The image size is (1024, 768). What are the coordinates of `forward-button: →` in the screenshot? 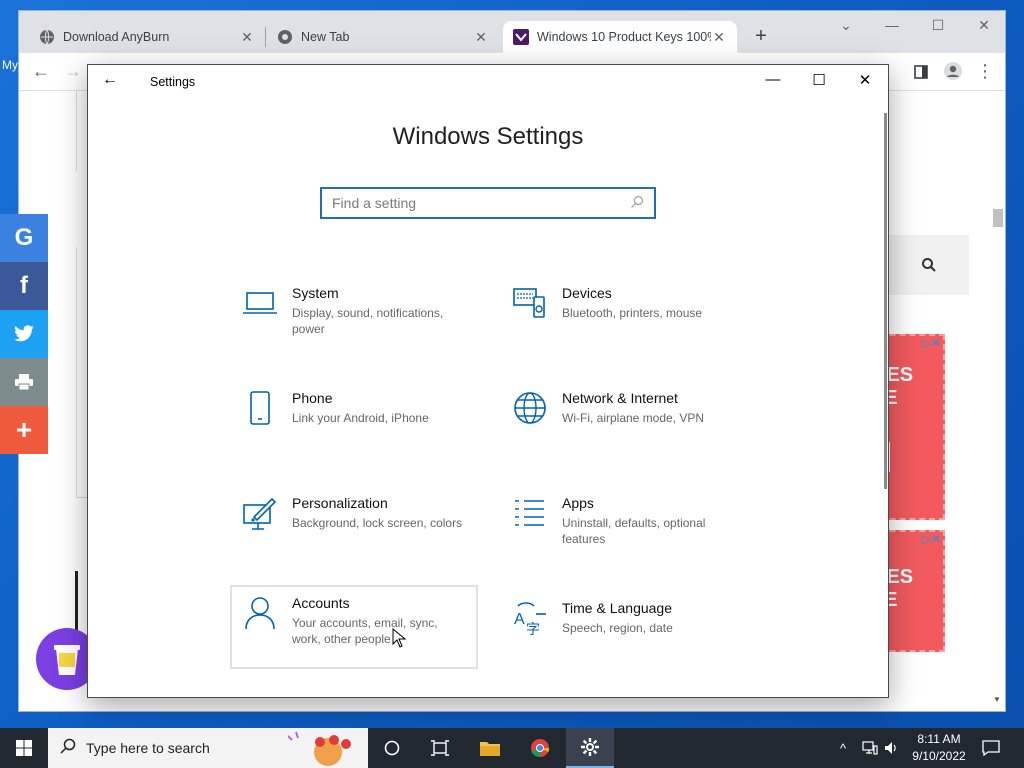 It's located at (73, 71).